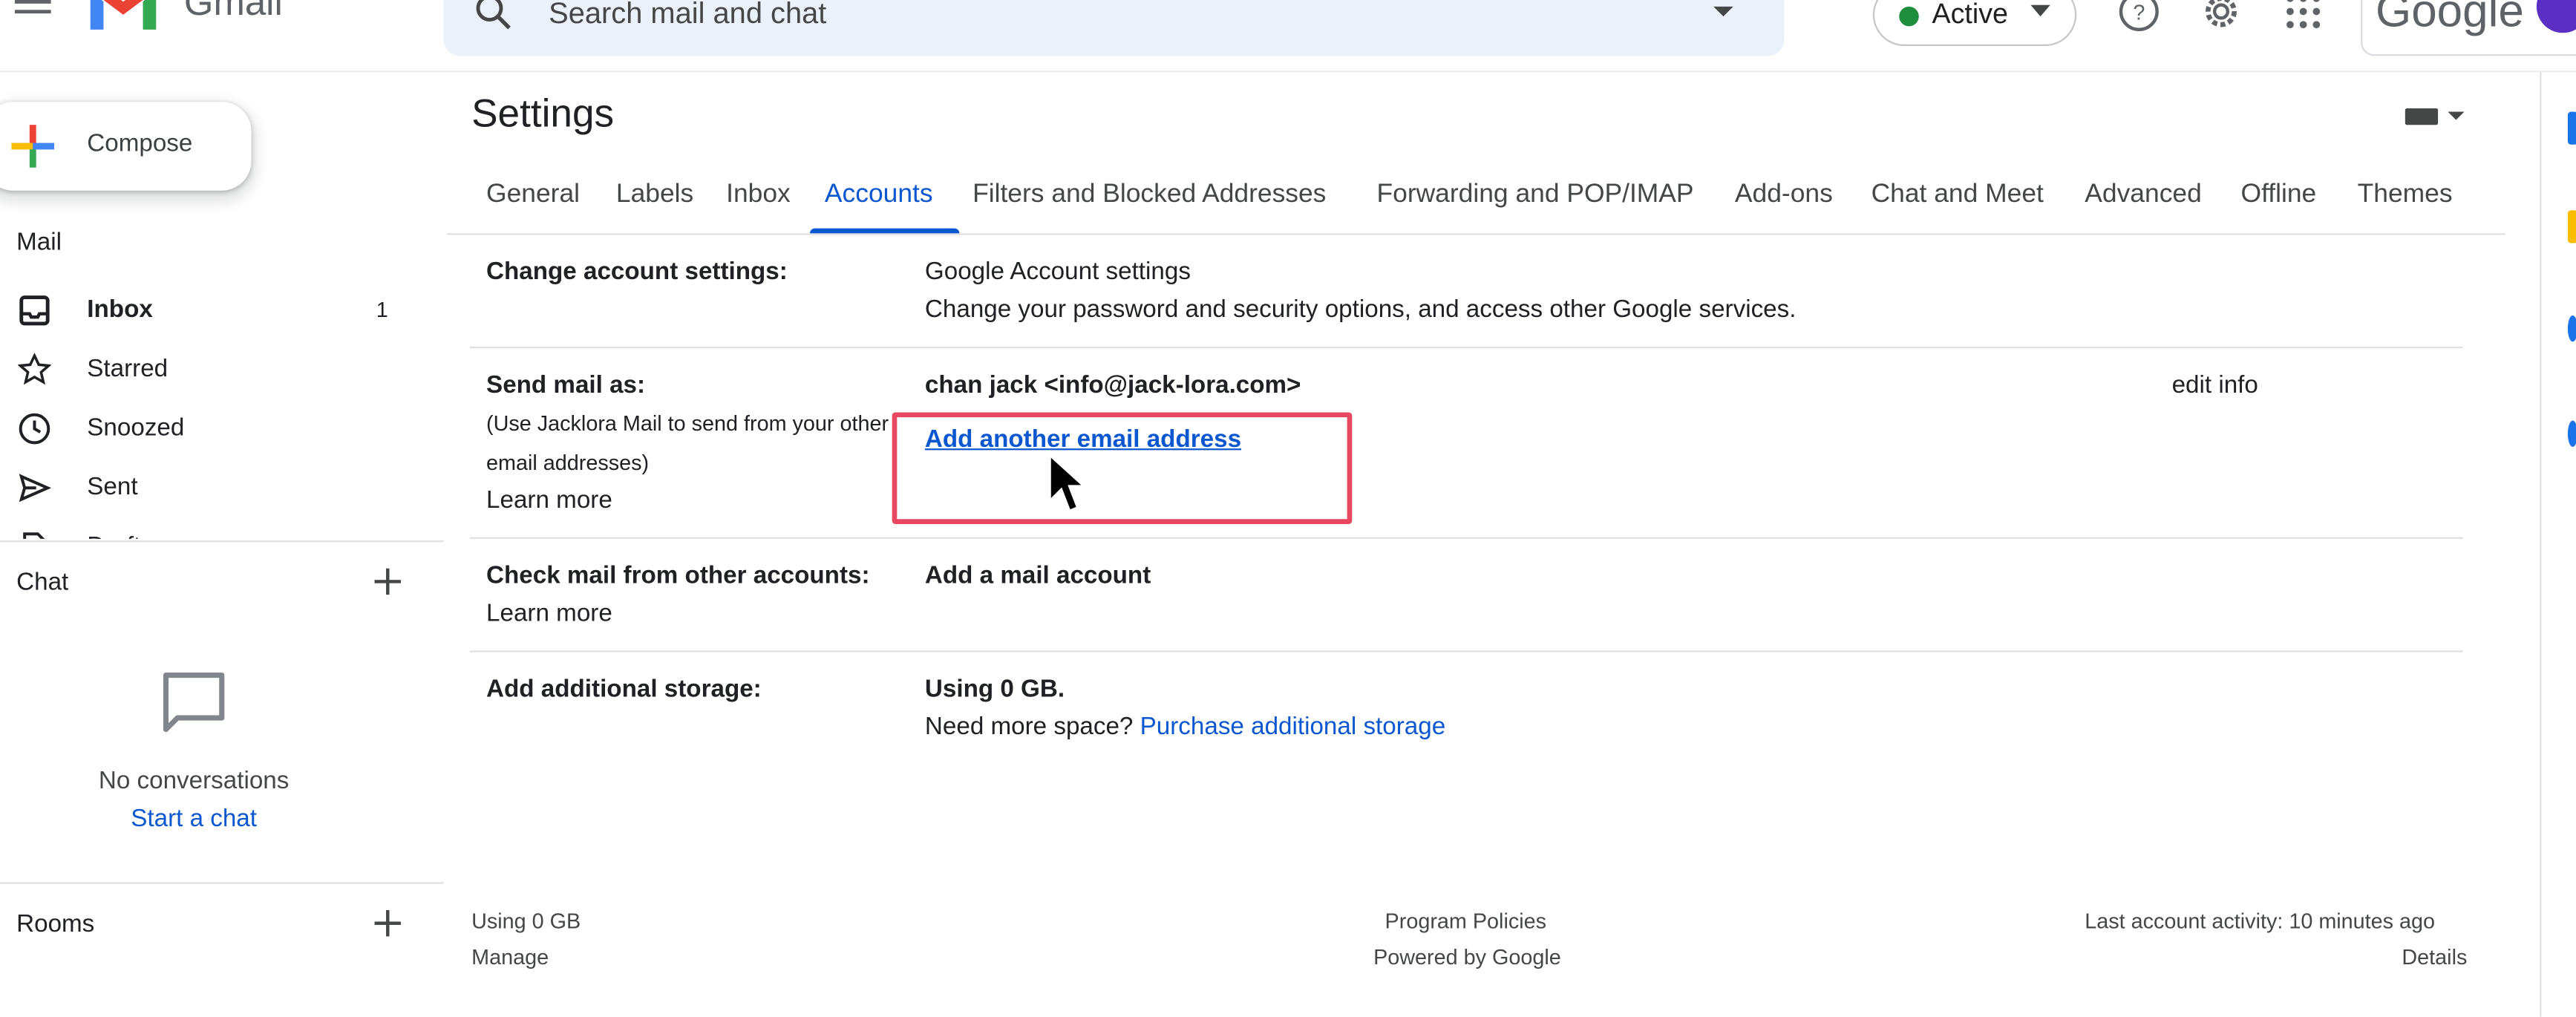 Image resolution: width=2576 pixels, height=1017 pixels. I want to click on compose-label: Compose, so click(140, 143).